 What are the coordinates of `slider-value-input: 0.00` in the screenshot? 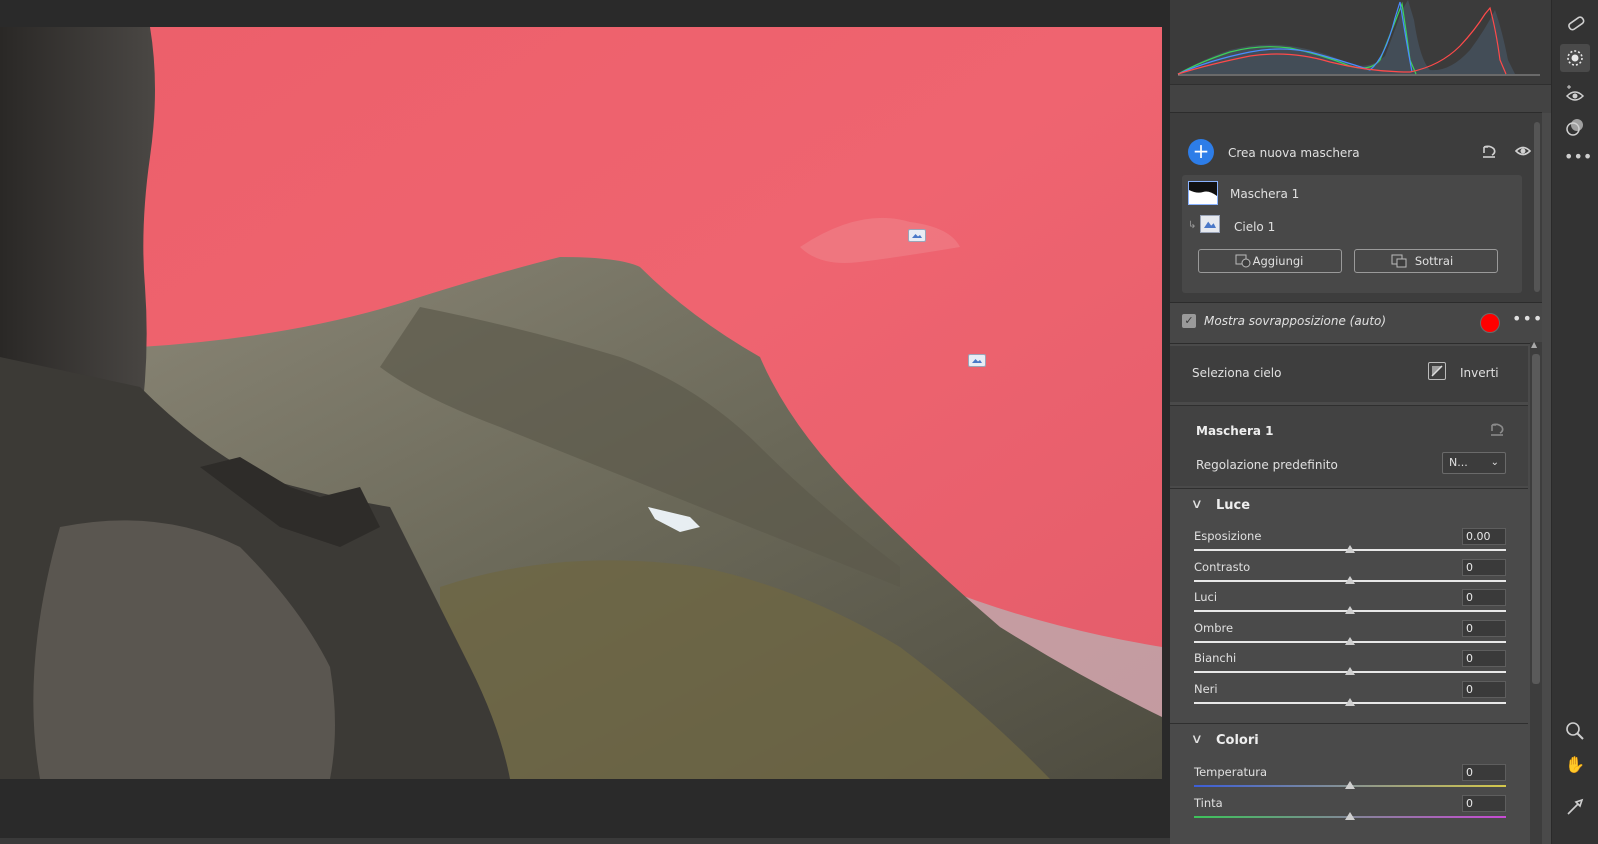 It's located at (1484, 536).